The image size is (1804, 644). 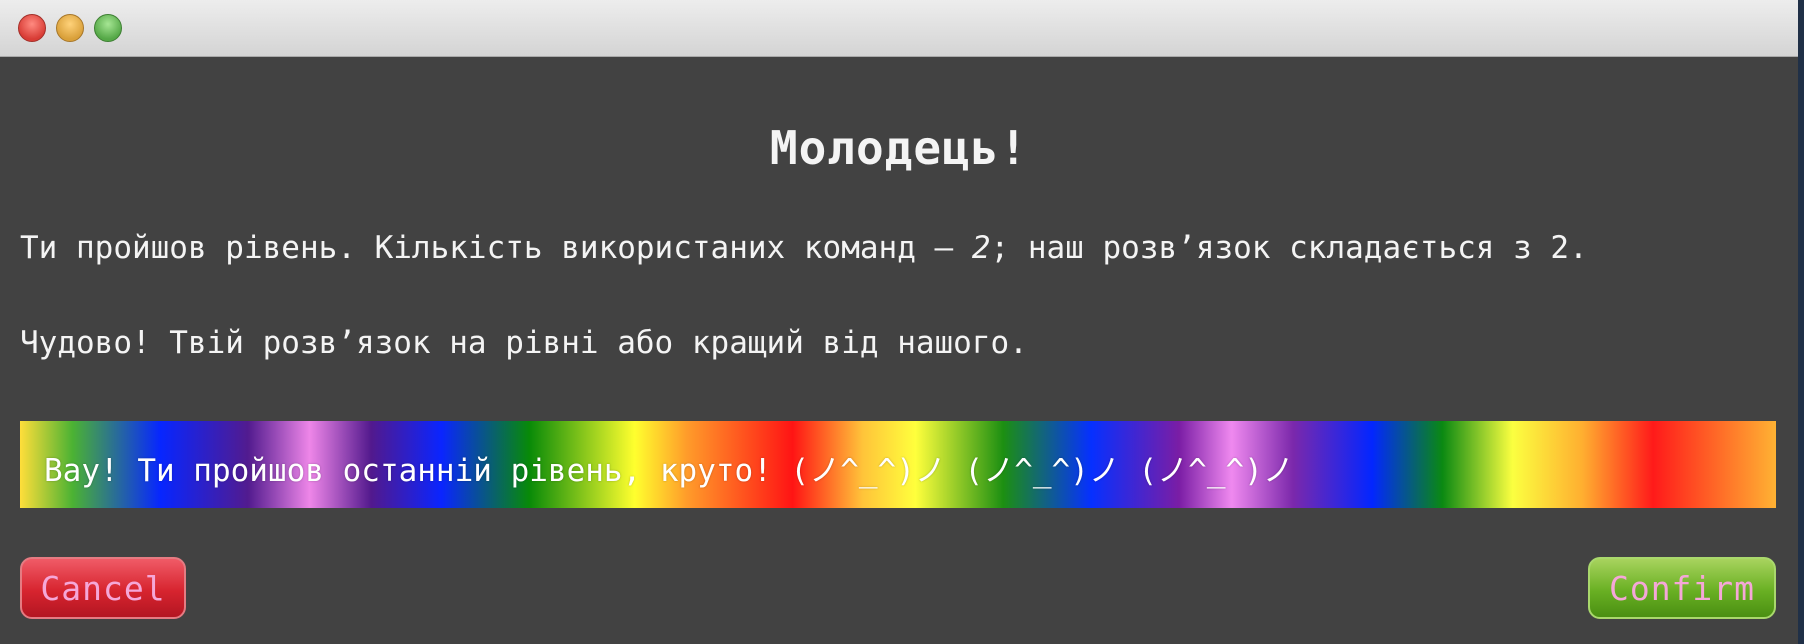 What do you see at coordinates (899, 148) in the screenshot?
I see `dialog-title: Молодець!` at bounding box center [899, 148].